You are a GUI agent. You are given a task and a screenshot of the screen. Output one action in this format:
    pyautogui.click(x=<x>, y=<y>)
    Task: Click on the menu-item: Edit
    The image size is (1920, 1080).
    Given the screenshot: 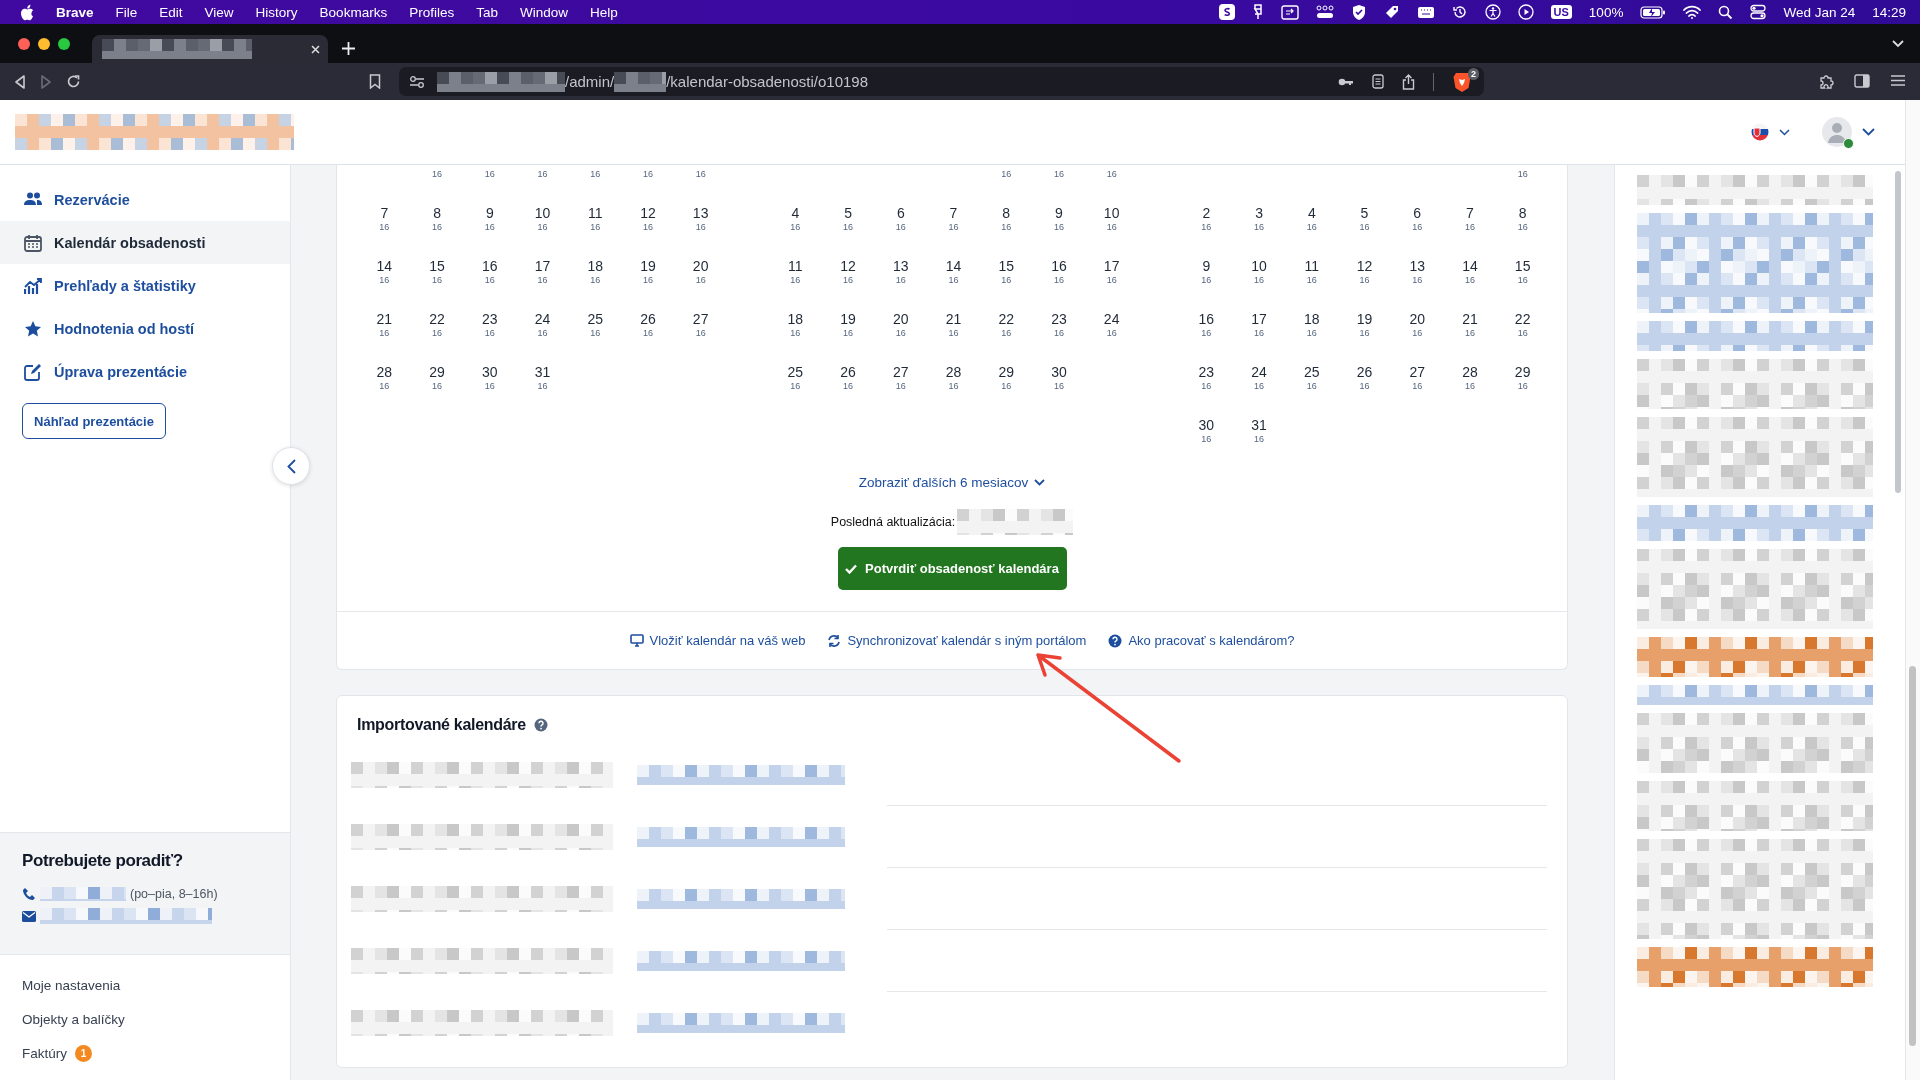 What is the action you would take?
    pyautogui.click(x=171, y=12)
    